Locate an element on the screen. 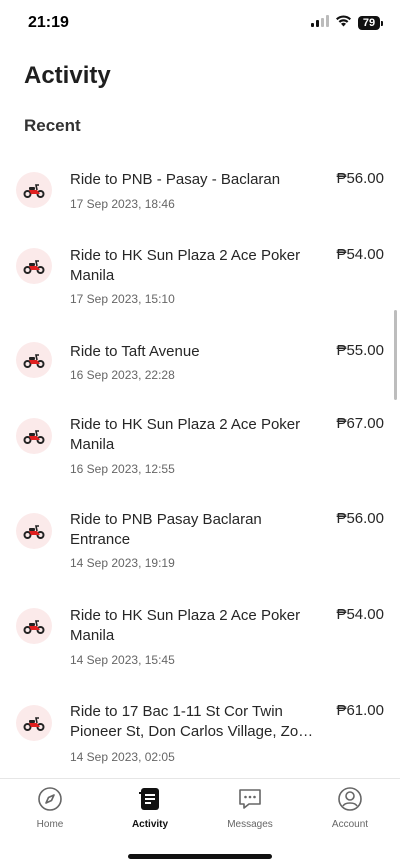 This screenshot has height=865, width=400. ride-date: 16 Sep 2023, 22:28 is located at coordinates (122, 375).